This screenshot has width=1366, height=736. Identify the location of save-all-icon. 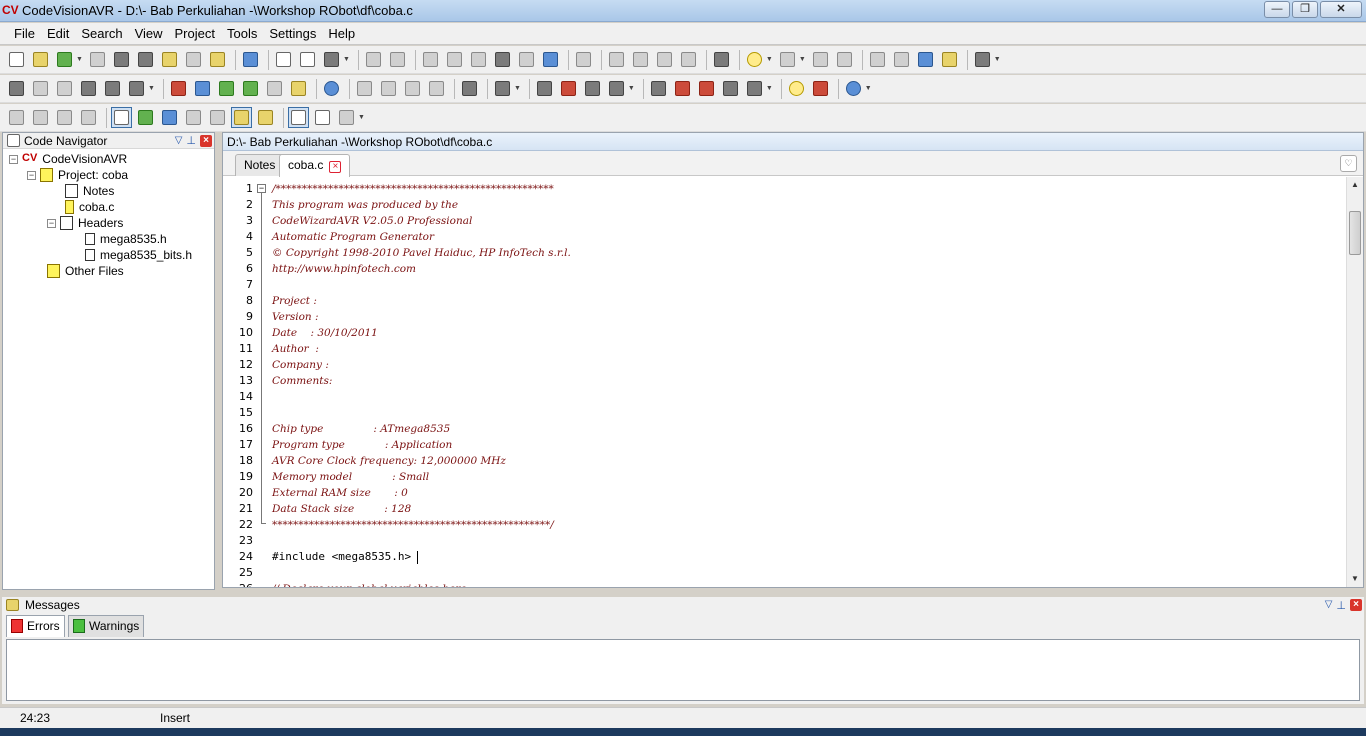
(121, 59).